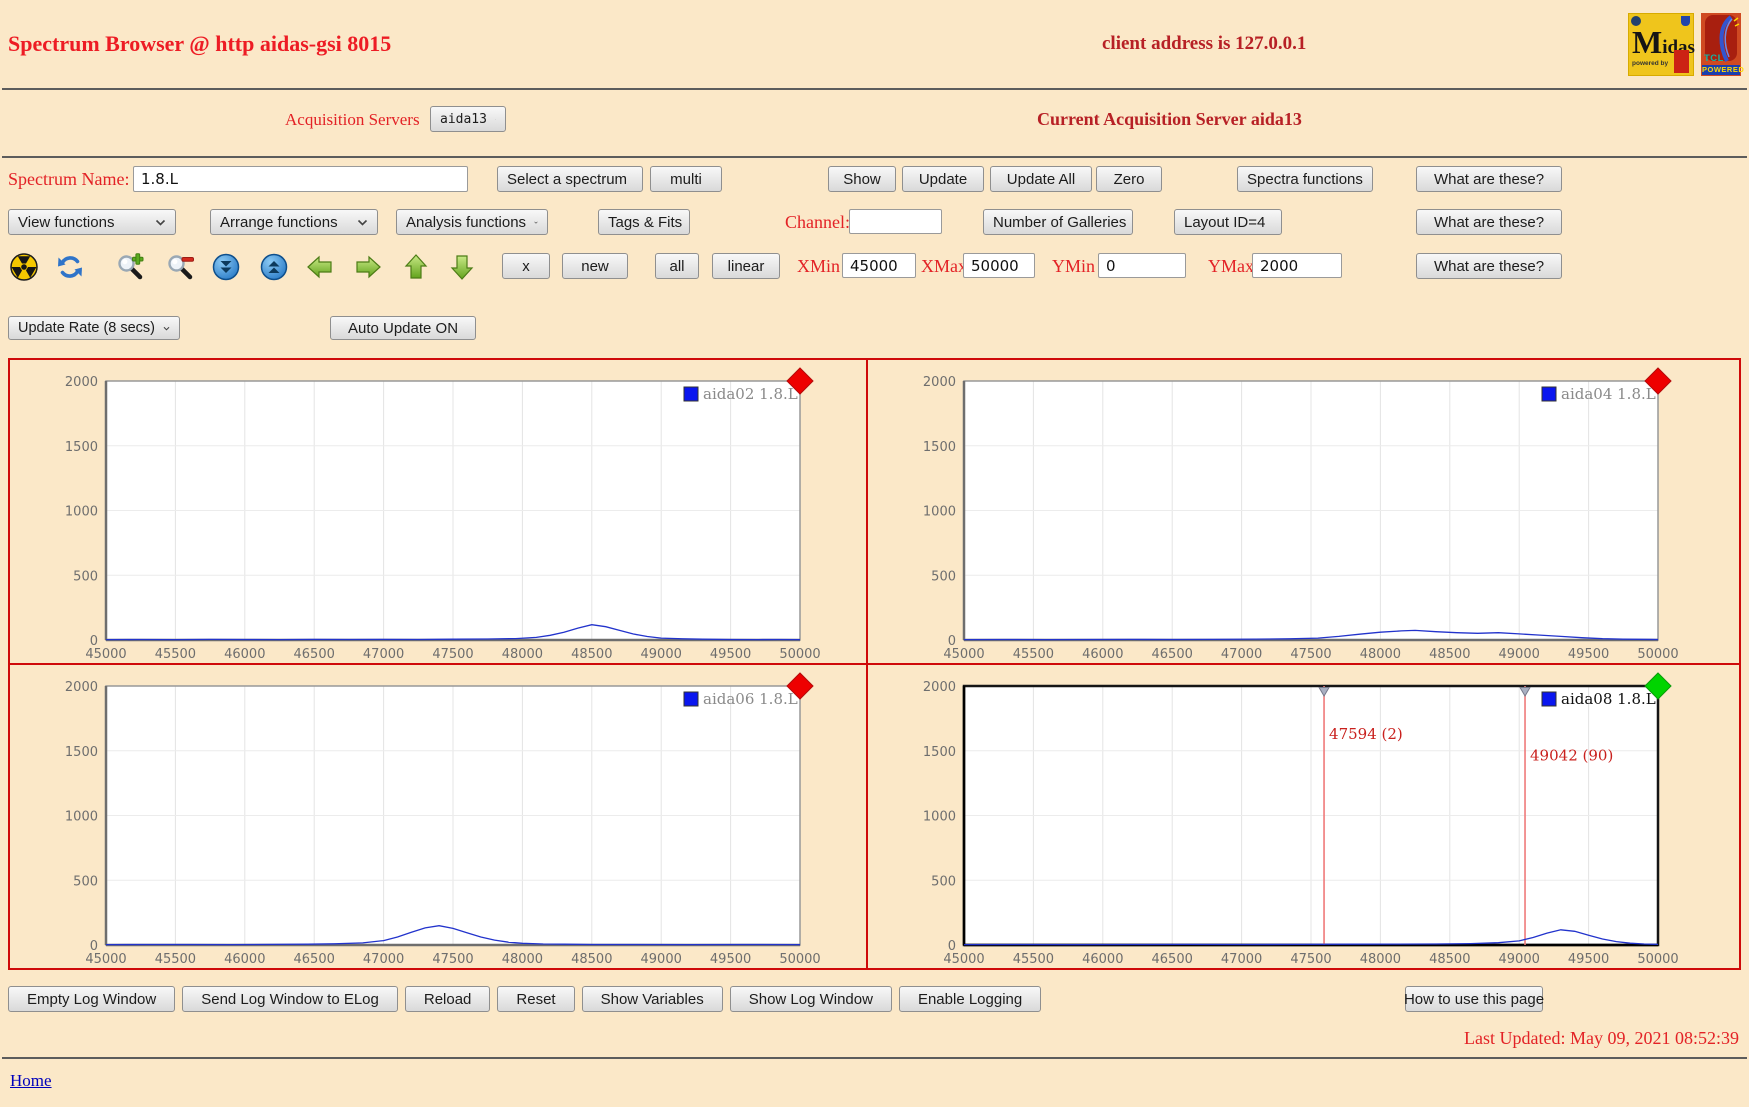 The image size is (1749, 1107). What do you see at coordinates (652, 999) in the screenshot?
I see `show-variables-button: Show Variables` at bounding box center [652, 999].